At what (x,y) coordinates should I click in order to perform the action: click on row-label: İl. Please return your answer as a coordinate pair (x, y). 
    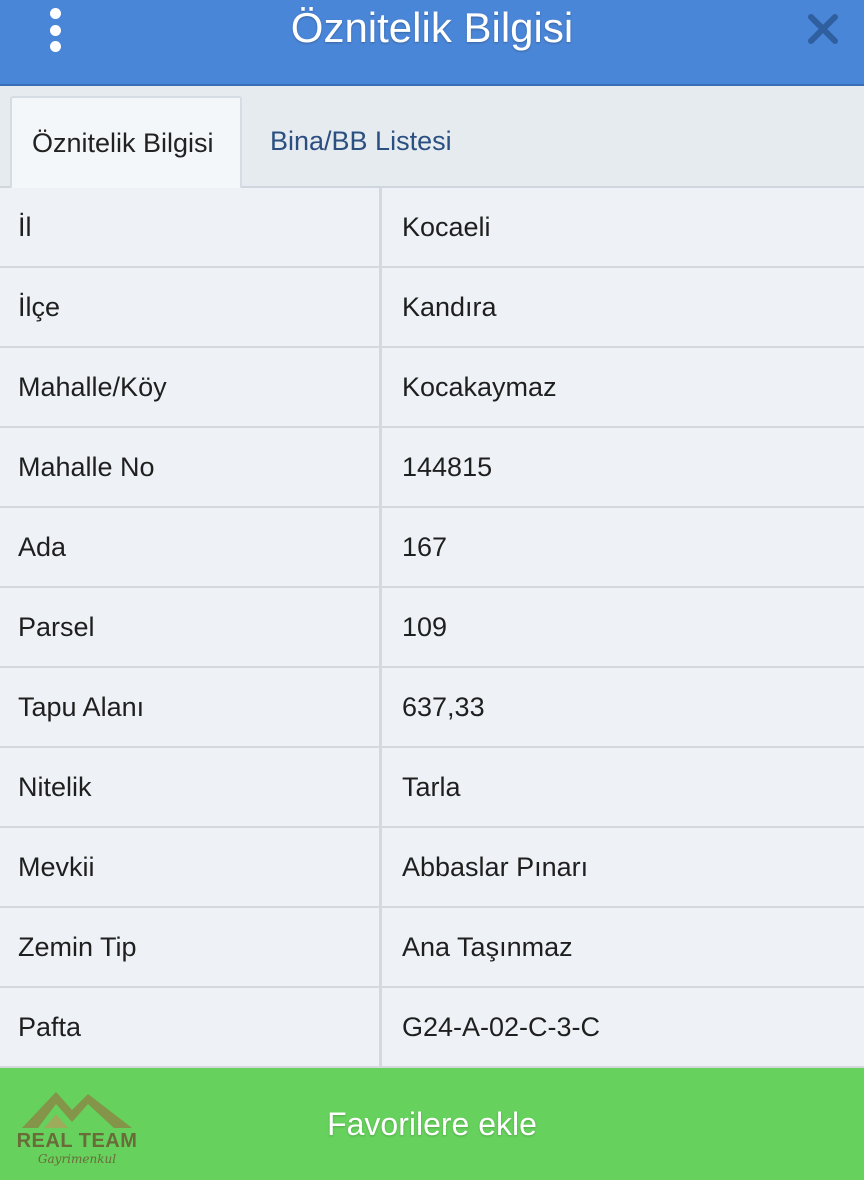
    Looking at the image, I should click on (191, 227).